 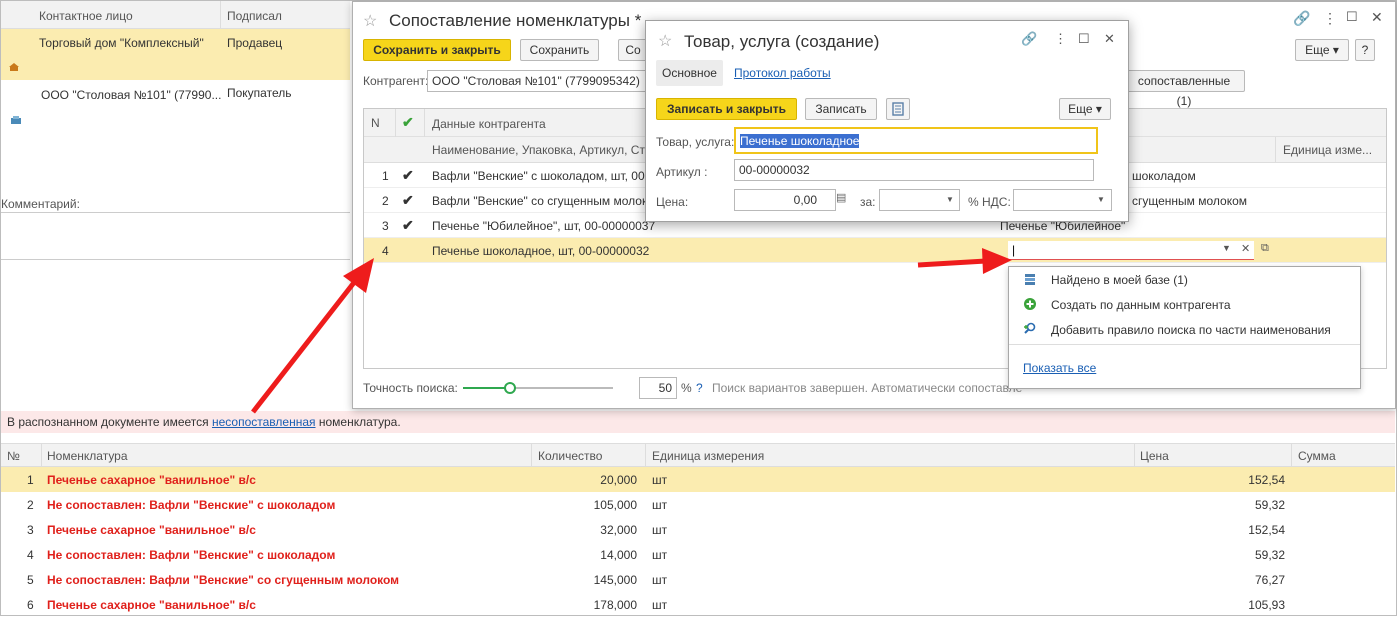 I want to click on col-n: N, so click(x=375, y=123).